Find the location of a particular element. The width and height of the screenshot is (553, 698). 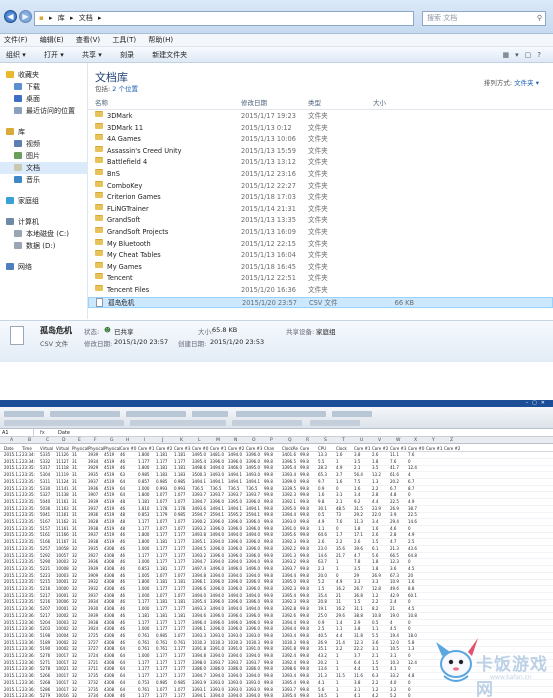

sheet-cell: 7.6 is located at coordinates (344, 522).